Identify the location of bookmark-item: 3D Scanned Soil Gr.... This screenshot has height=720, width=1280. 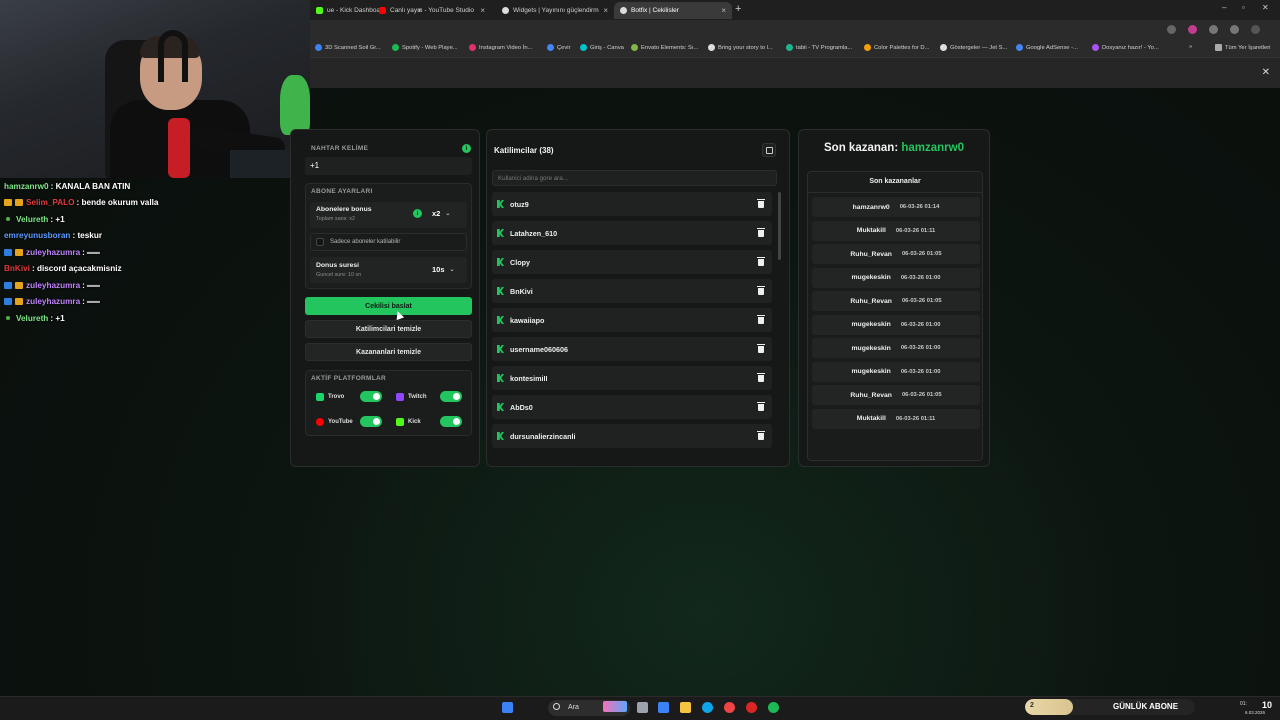
(348, 47).